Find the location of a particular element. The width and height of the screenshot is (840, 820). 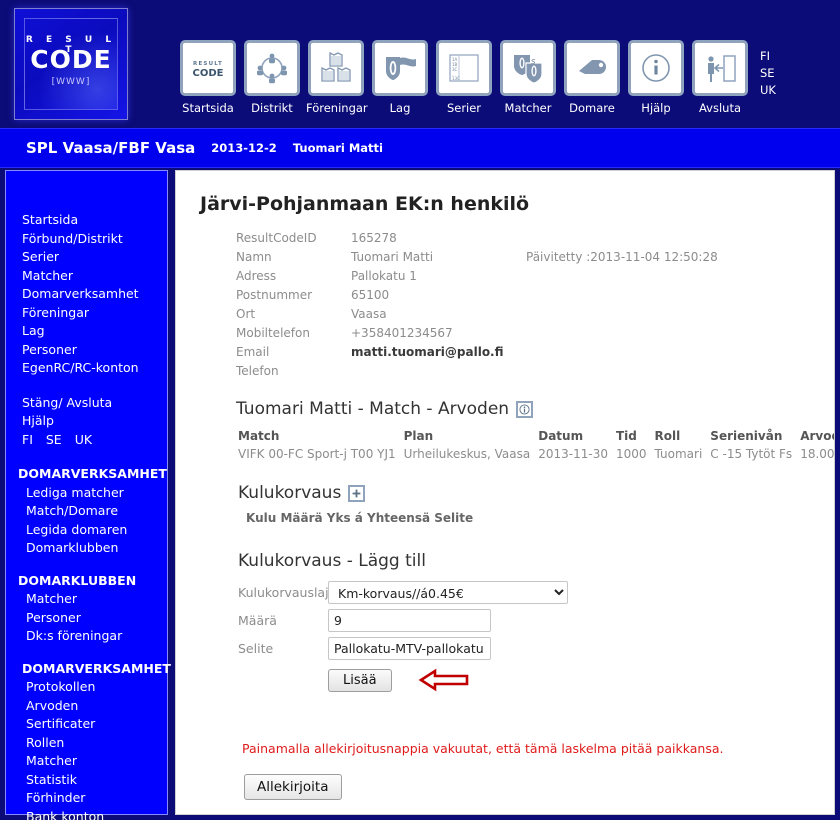

standings-table-icon: 1A 1B 3C . 13C is located at coordinates (464, 68).